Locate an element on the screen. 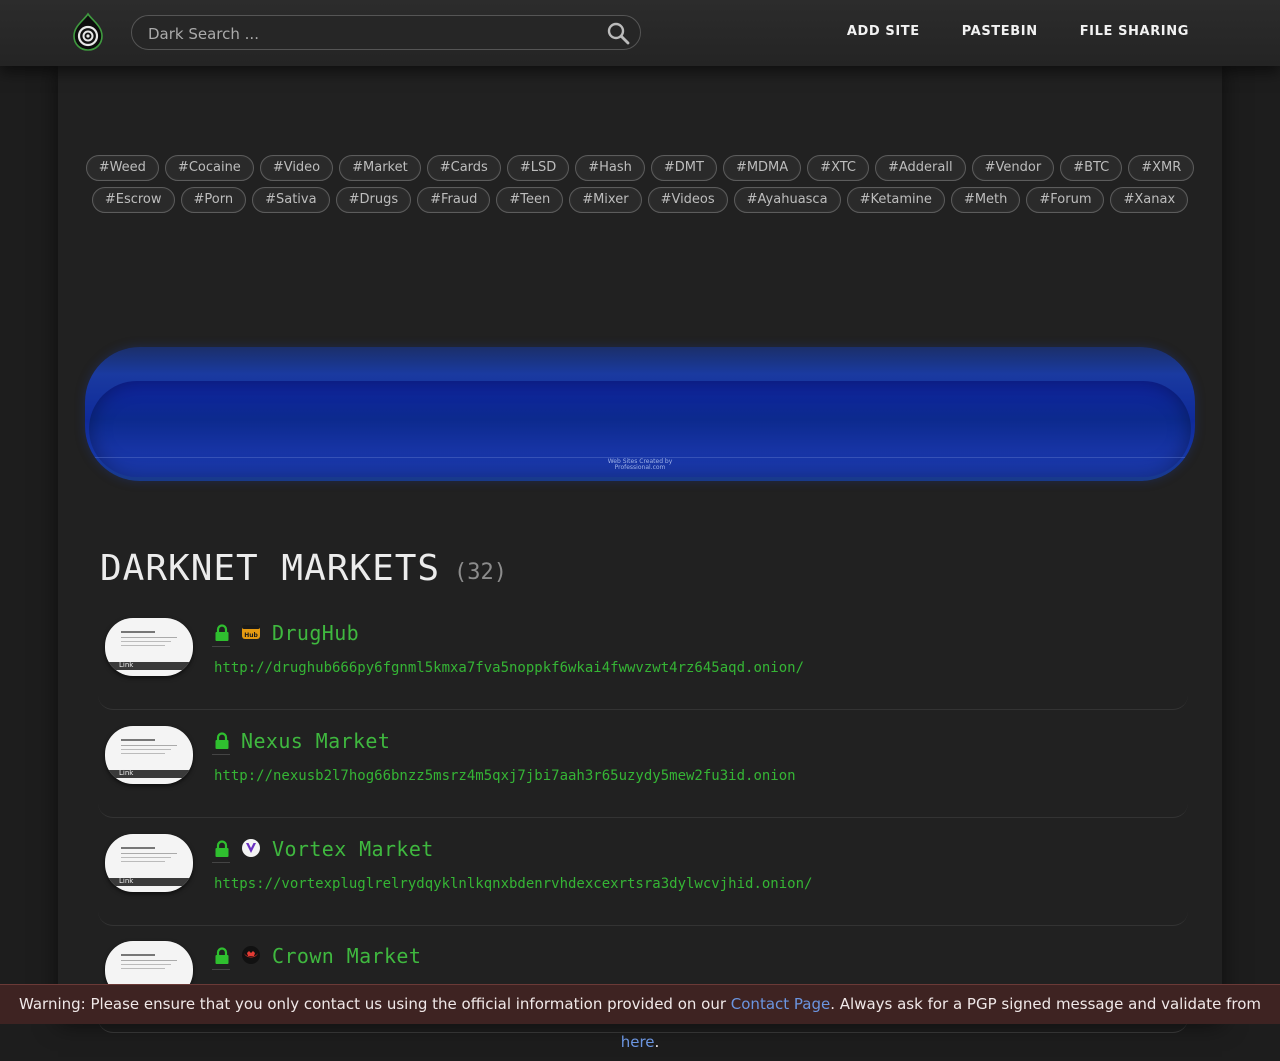  tag-chip: #Cards is located at coordinates (463, 168).